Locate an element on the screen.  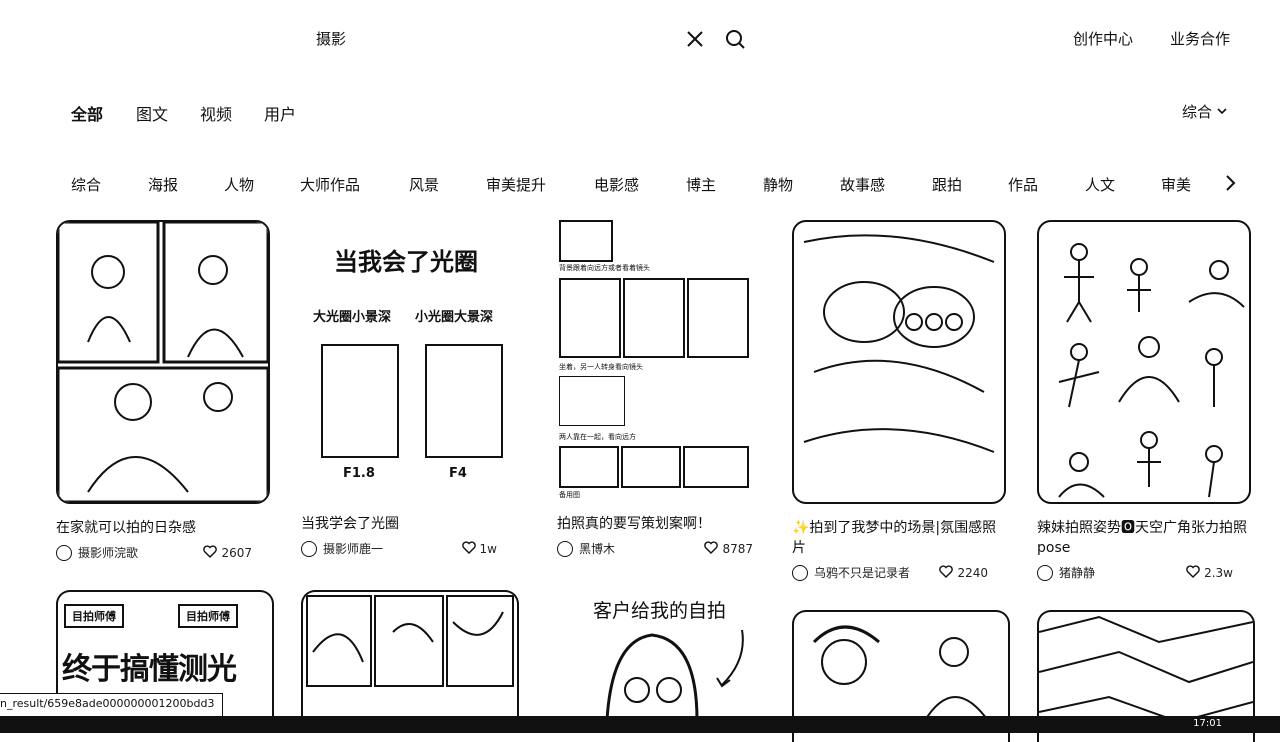
author-name: 猪静静 is located at coordinates (1077, 573).